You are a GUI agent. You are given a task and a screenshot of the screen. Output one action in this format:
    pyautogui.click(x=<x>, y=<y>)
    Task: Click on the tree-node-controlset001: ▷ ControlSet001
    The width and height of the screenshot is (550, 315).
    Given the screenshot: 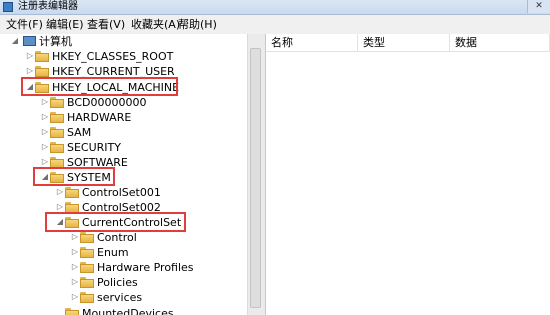 What is the action you would take?
    pyautogui.click(x=140, y=192)
    